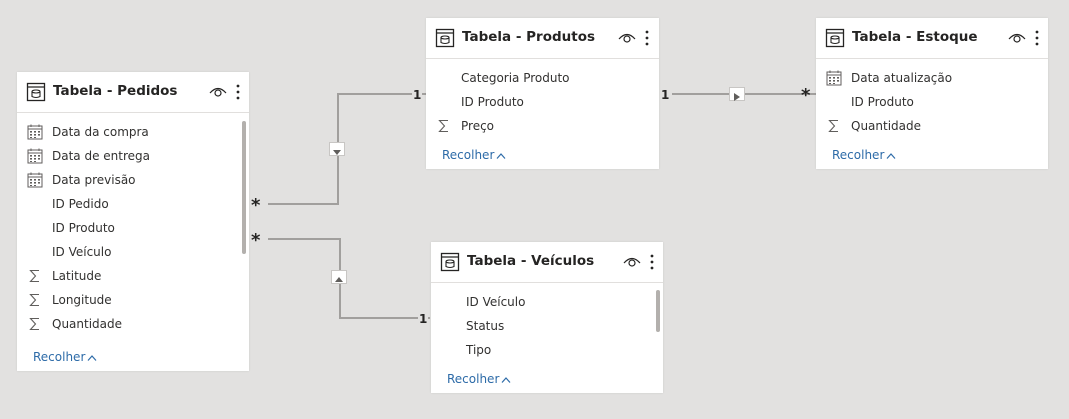 The image size is (1069, 419). I want to click on table-title: Tabela - Produtos, so click(529, 37).